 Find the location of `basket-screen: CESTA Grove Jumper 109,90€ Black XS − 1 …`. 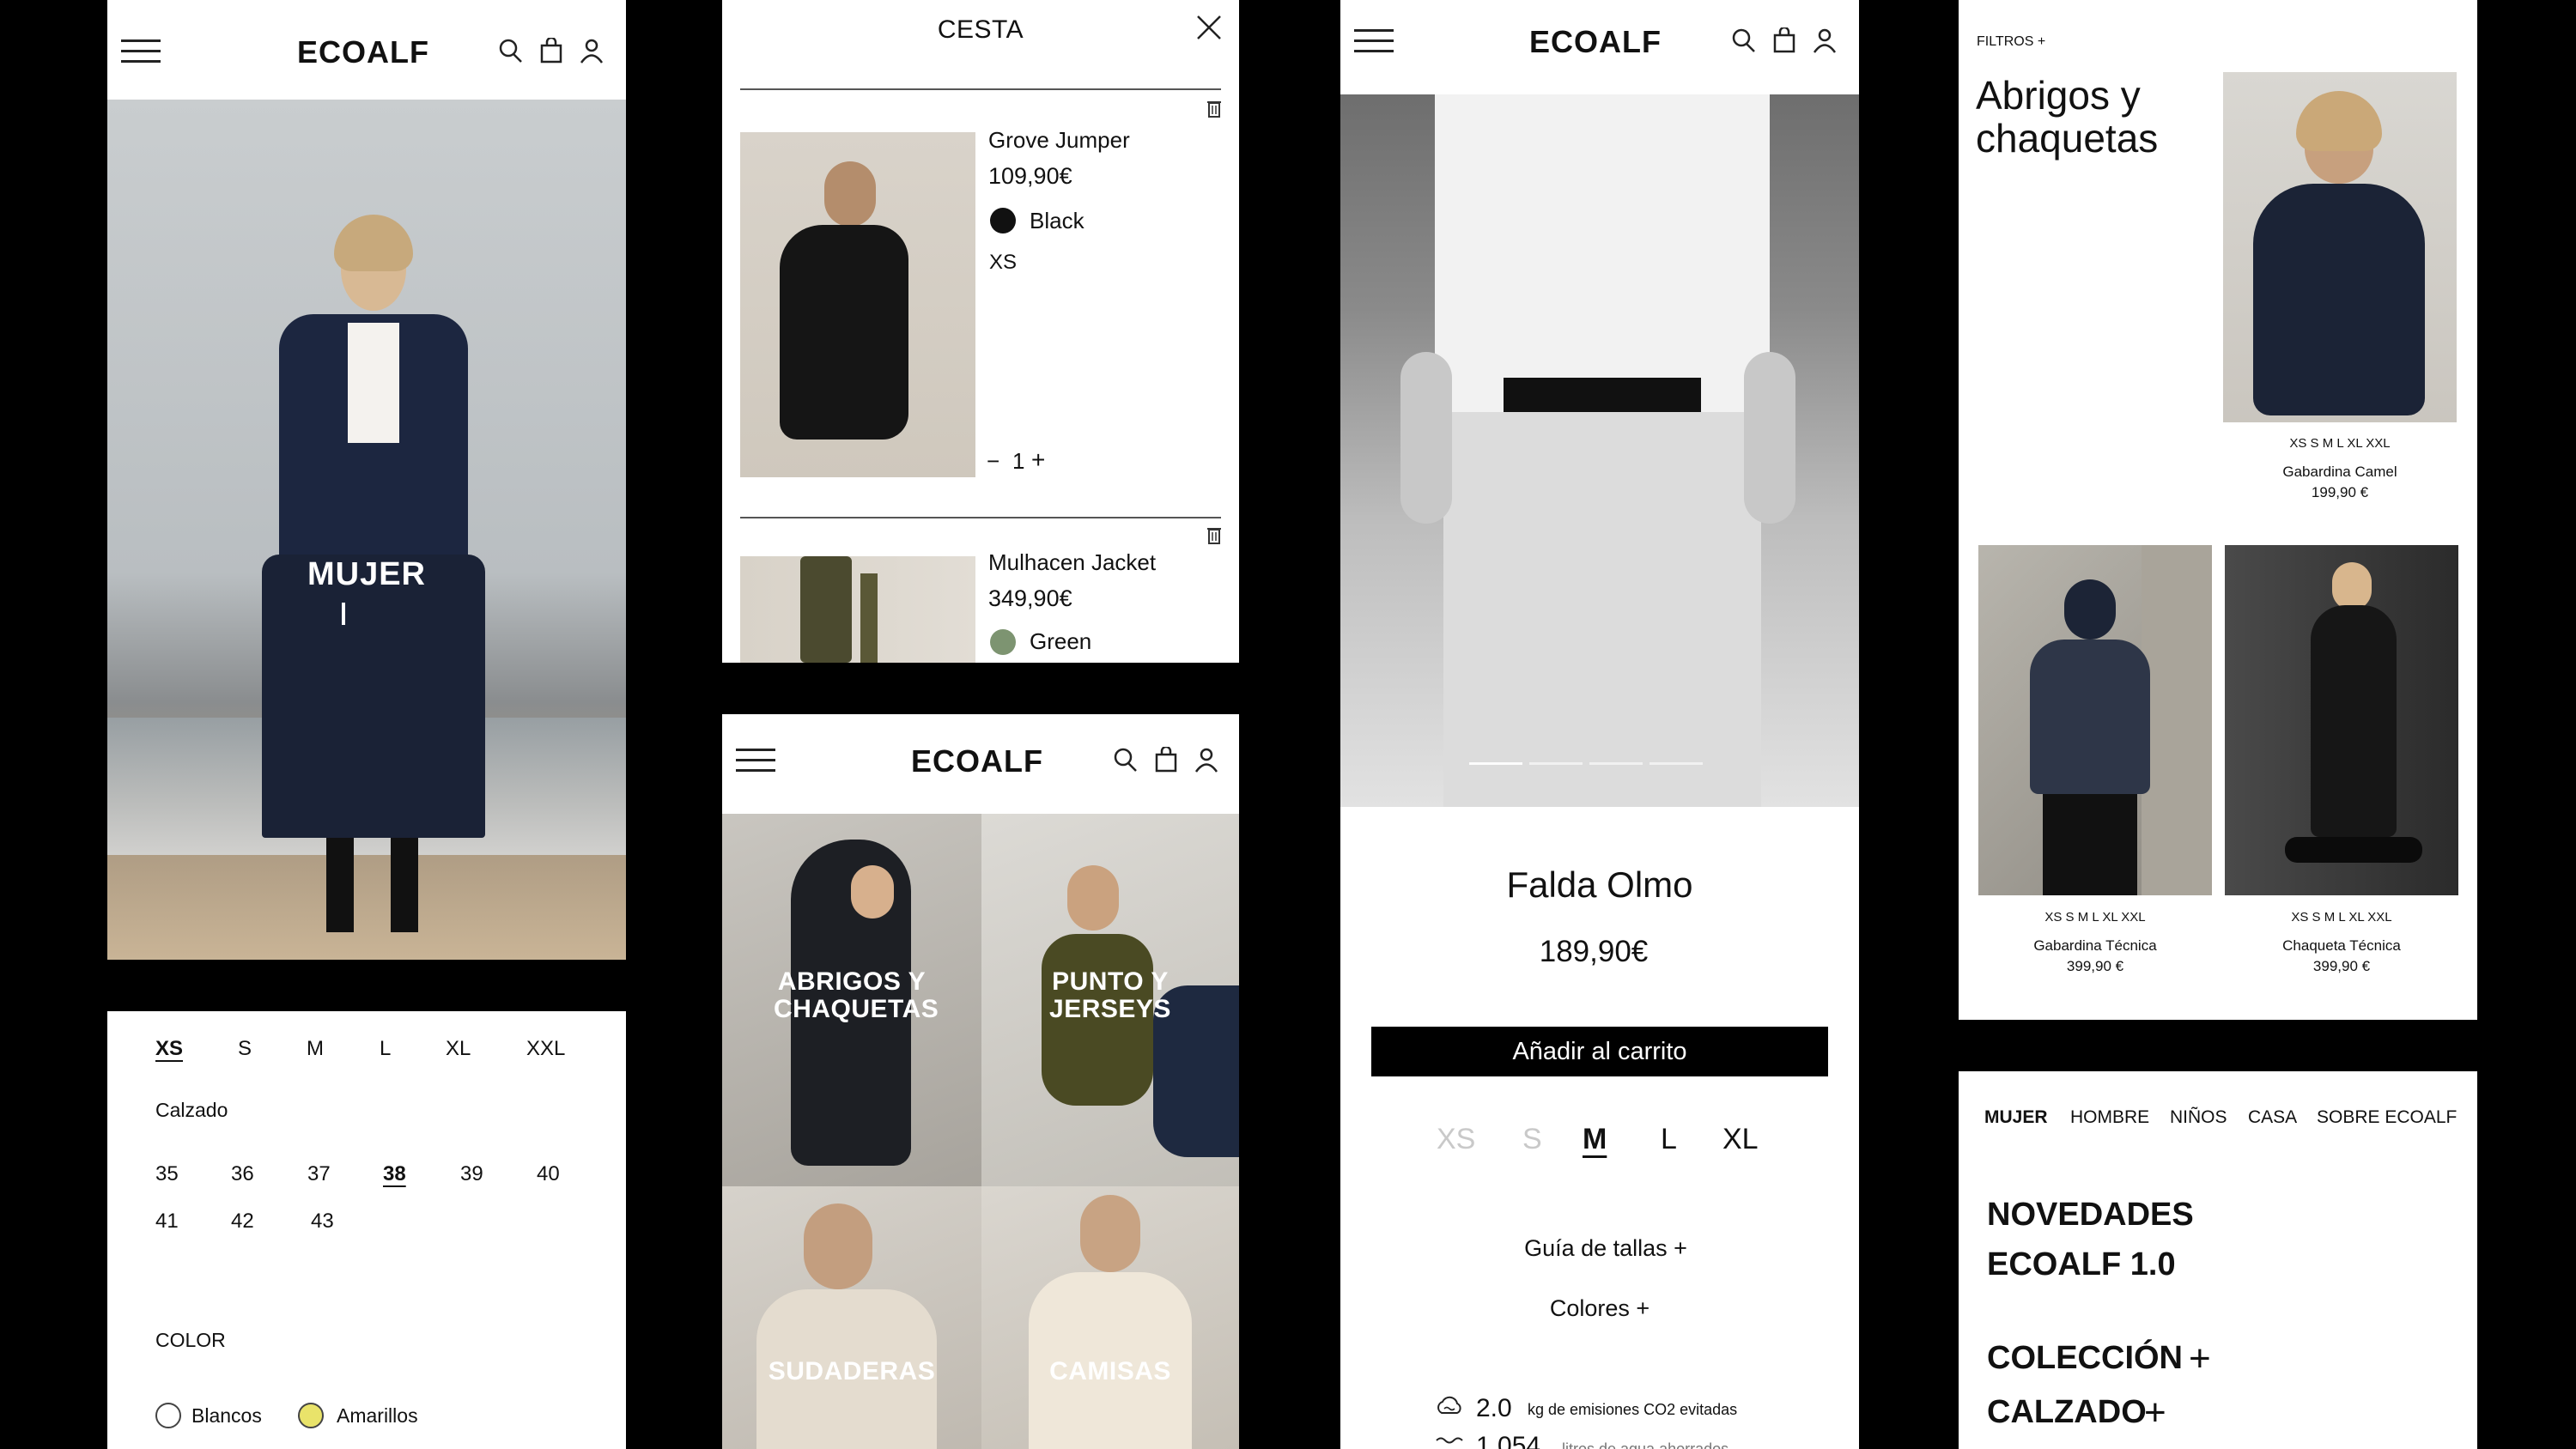

basket-screen: CESTA Grove Jumper 109,90€ Black XS − 1 … is located at coordinates (980, 331).